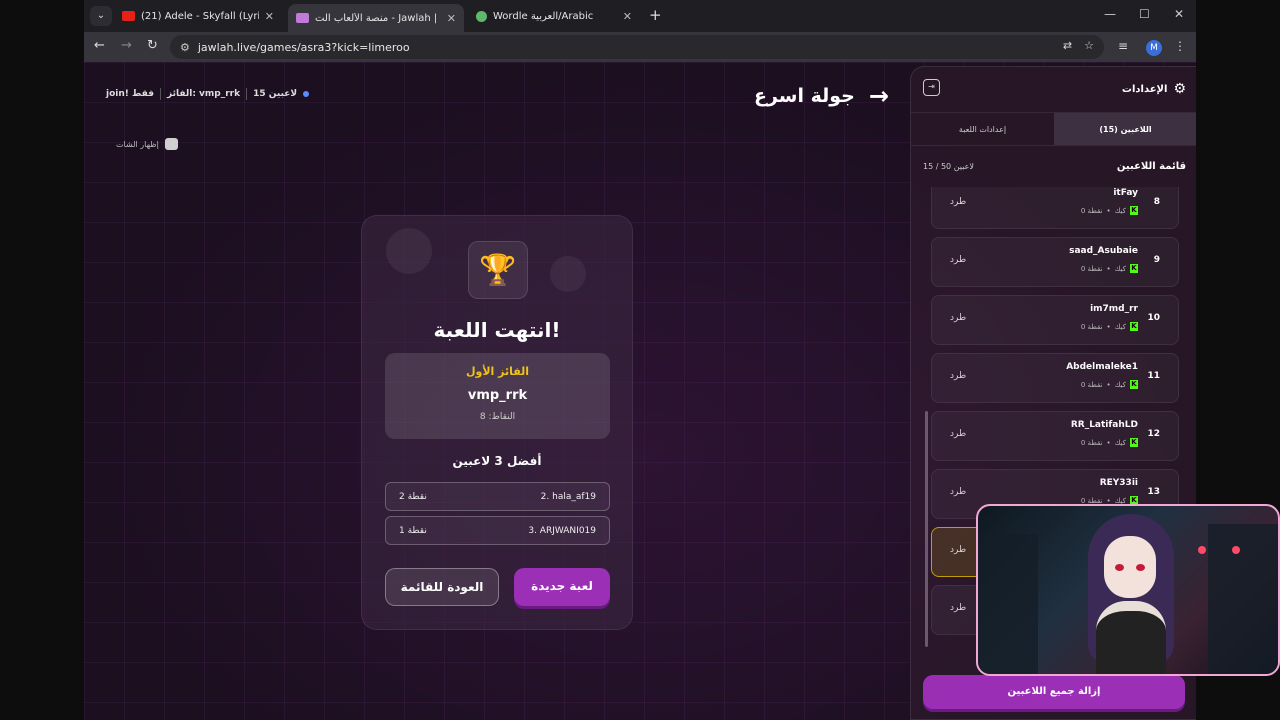 This screenshot has width=1280, height=720. I want to click on player-list-header: 15 / 50 لاعبين قائمة اللاعبين, so click(1054, 166).